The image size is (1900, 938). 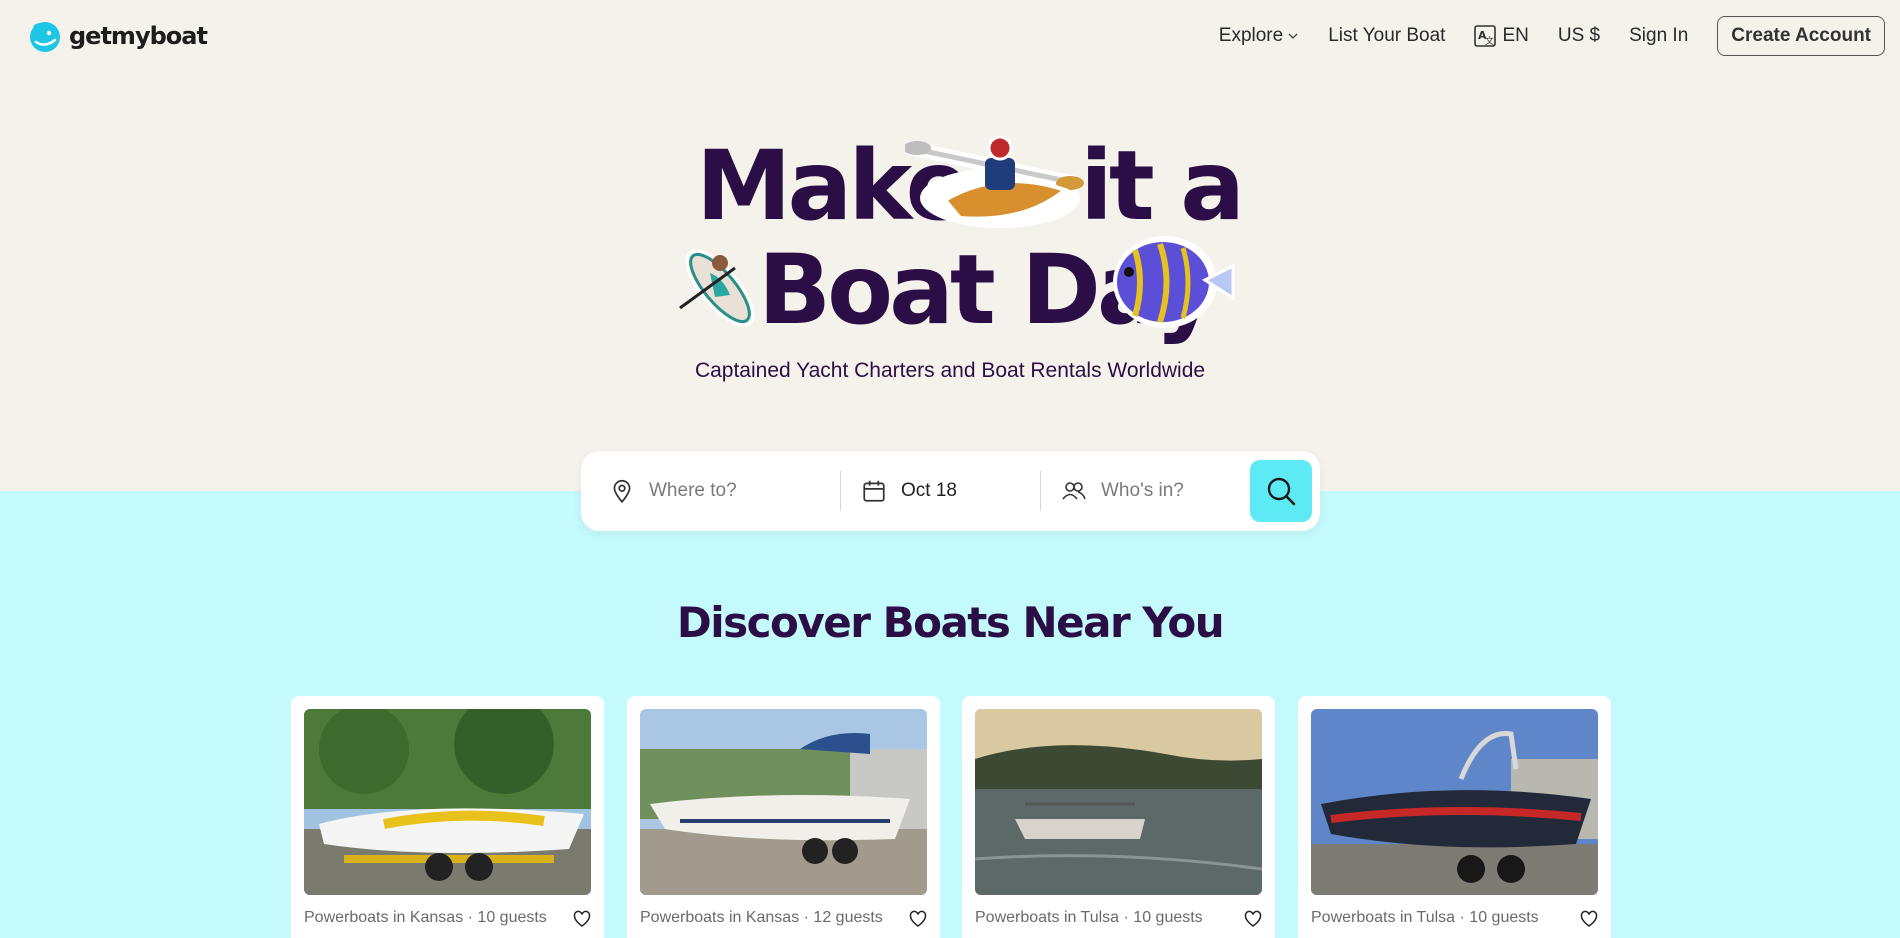 What do you see at coordinates (1515, 35) in the screenshot?
I see `language-label: EN` at bounding box center [1515, 35].